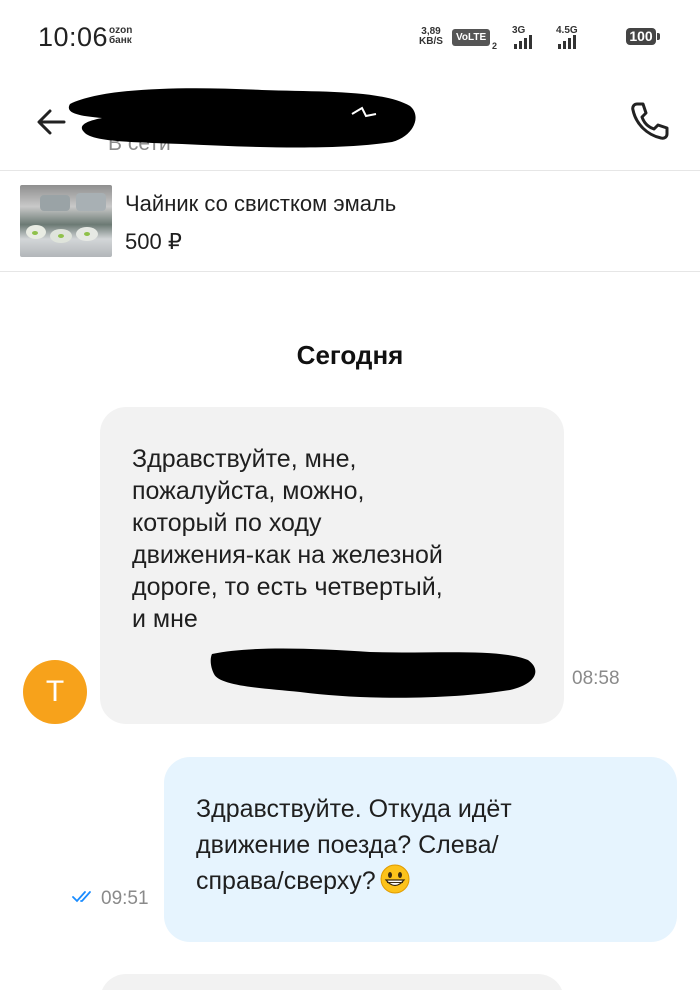 This screenshot has height=990, width=700. Describe the element at coordinates (66, 221) in the screenshot. I see `product-thumbnail` at that location.